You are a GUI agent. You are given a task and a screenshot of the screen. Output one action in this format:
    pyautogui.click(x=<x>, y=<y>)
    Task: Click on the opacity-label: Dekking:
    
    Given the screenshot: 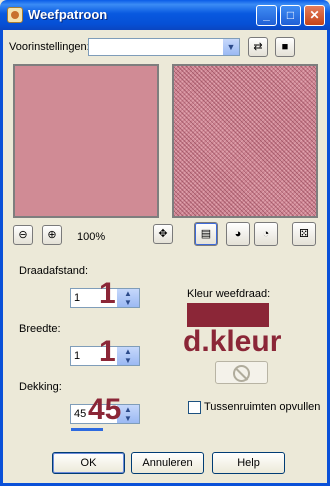 What is the action you would take?
    pyautogui.click(x=40, y=387)
    